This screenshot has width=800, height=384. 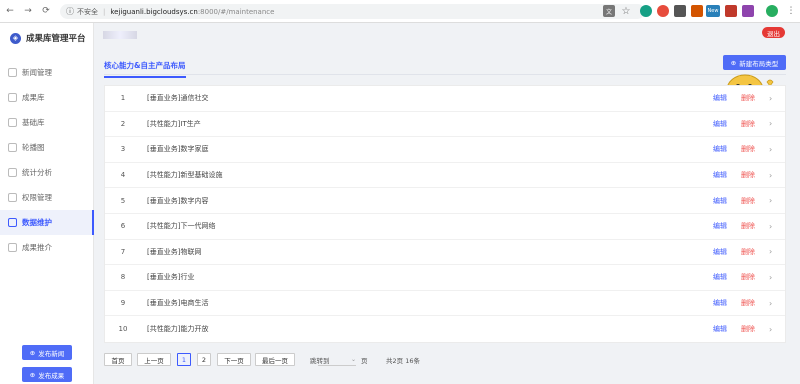 I want to click on sidebar-item-results: 成果库, so click(x=47, y=97).